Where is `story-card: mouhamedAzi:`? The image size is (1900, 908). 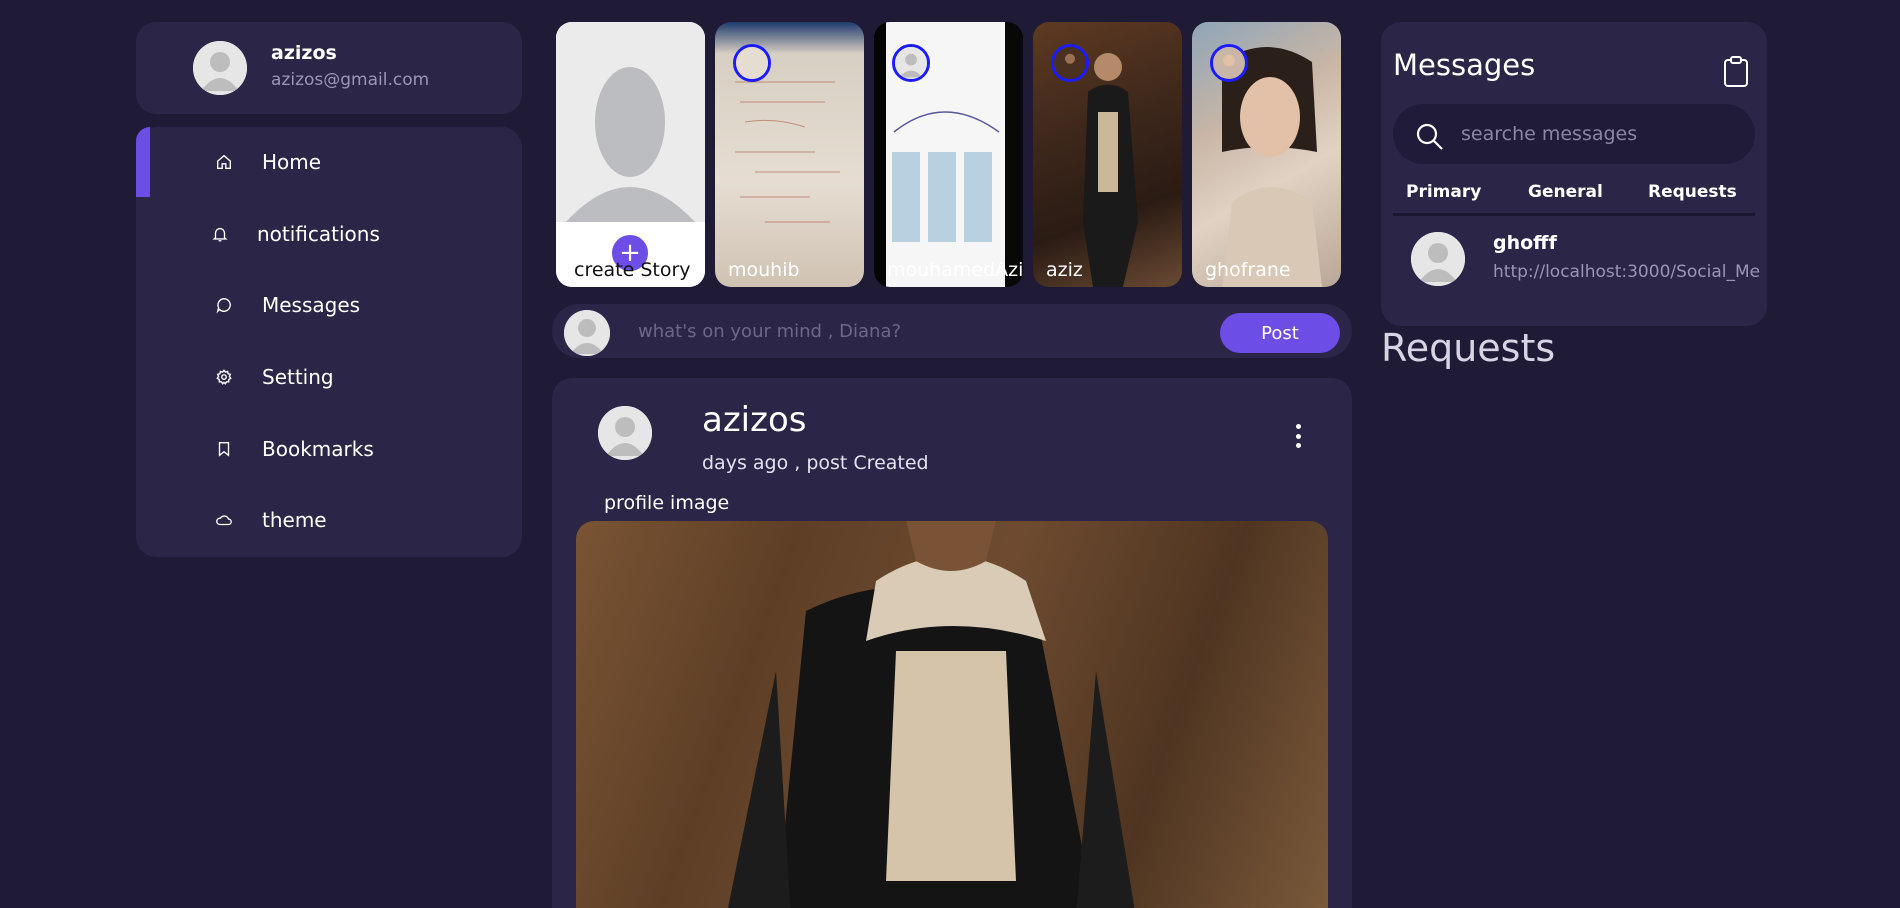
story-card: mouhamedAzi: is located at coordinates (948, 154).